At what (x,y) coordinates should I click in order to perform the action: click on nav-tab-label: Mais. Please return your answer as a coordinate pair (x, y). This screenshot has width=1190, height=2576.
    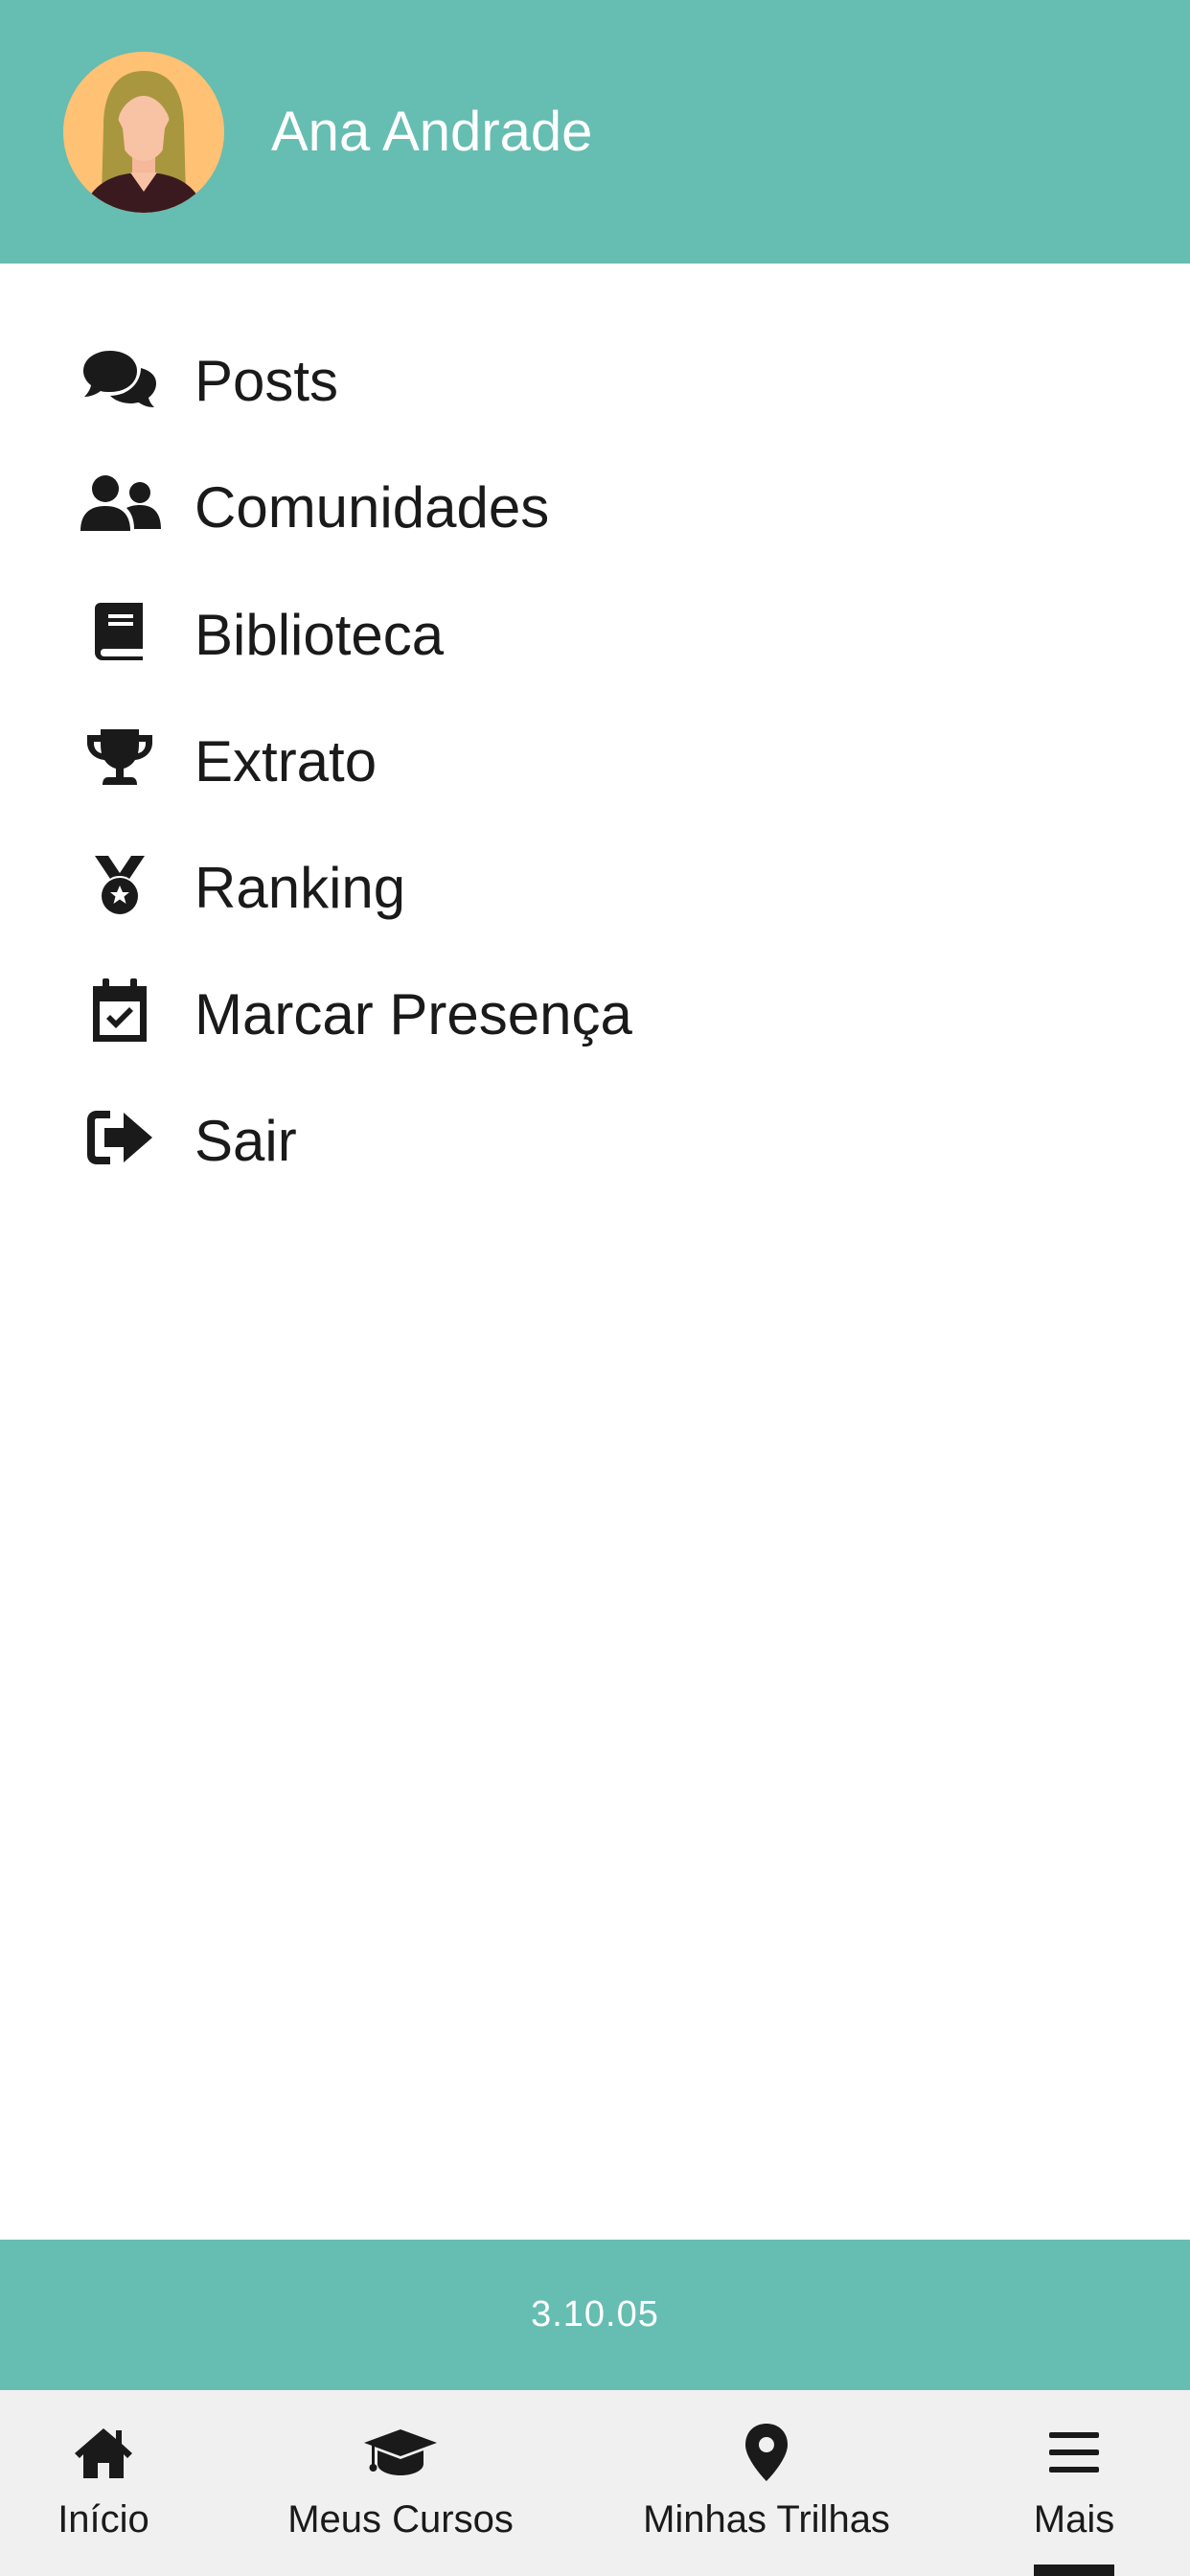
    Looking at the image, I should click on (1074, 2519).